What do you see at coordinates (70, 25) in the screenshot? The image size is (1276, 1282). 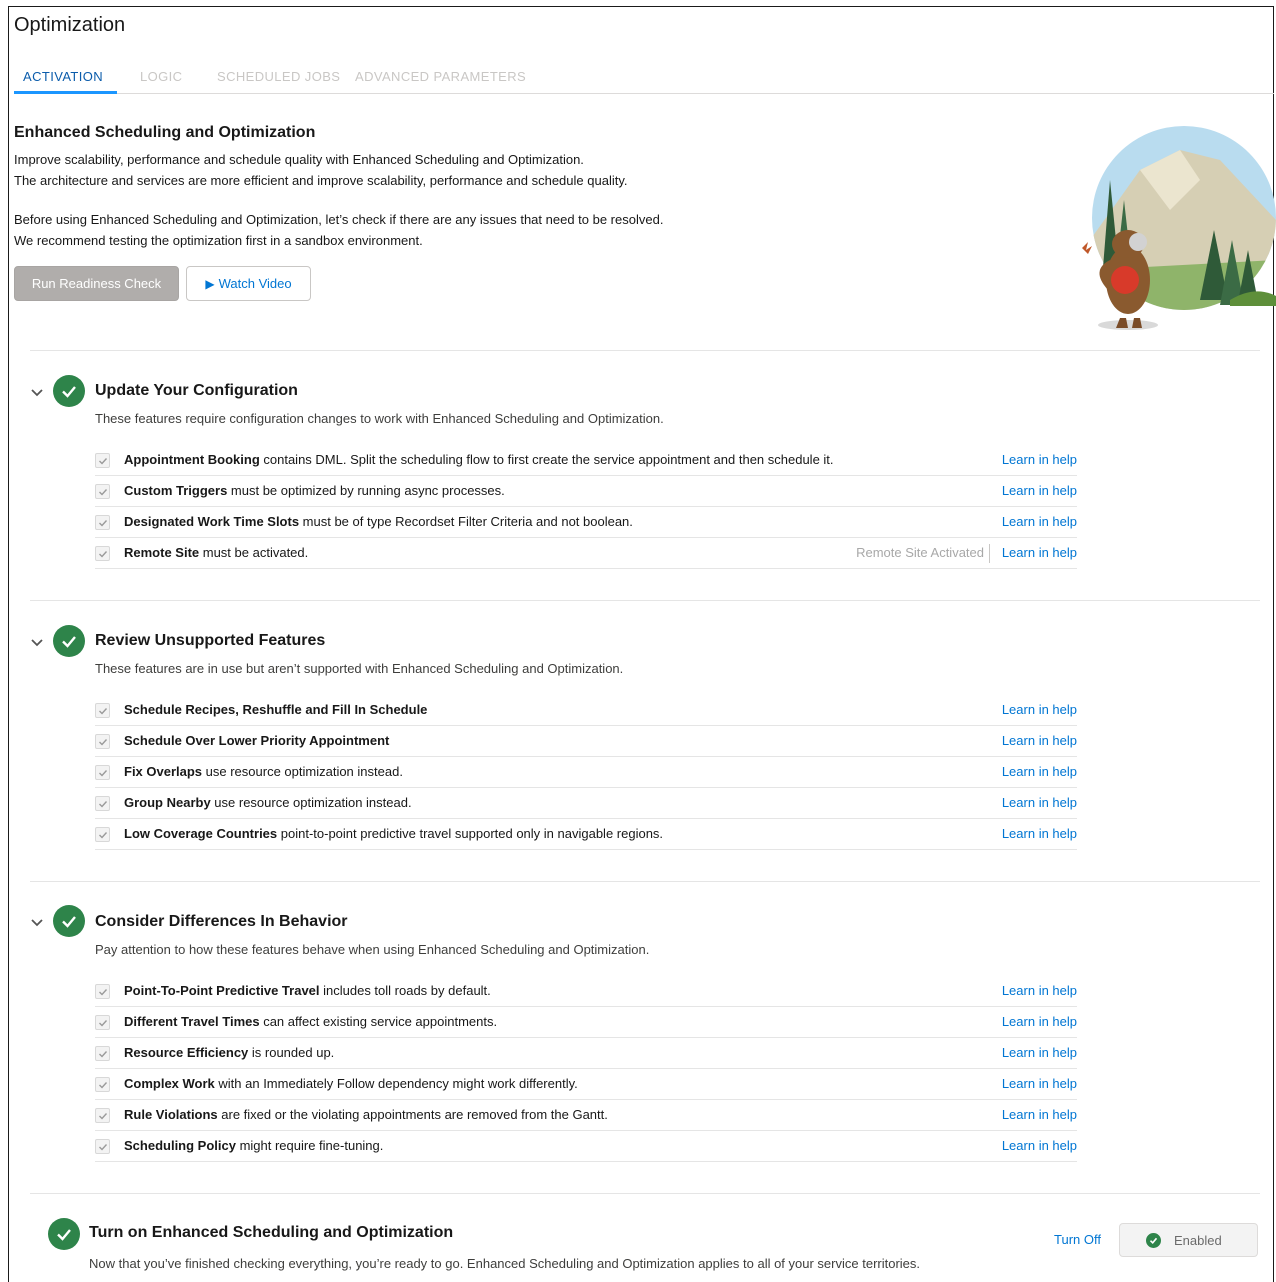 I see `page-title: Optimization` at bounding box center [70, 25].